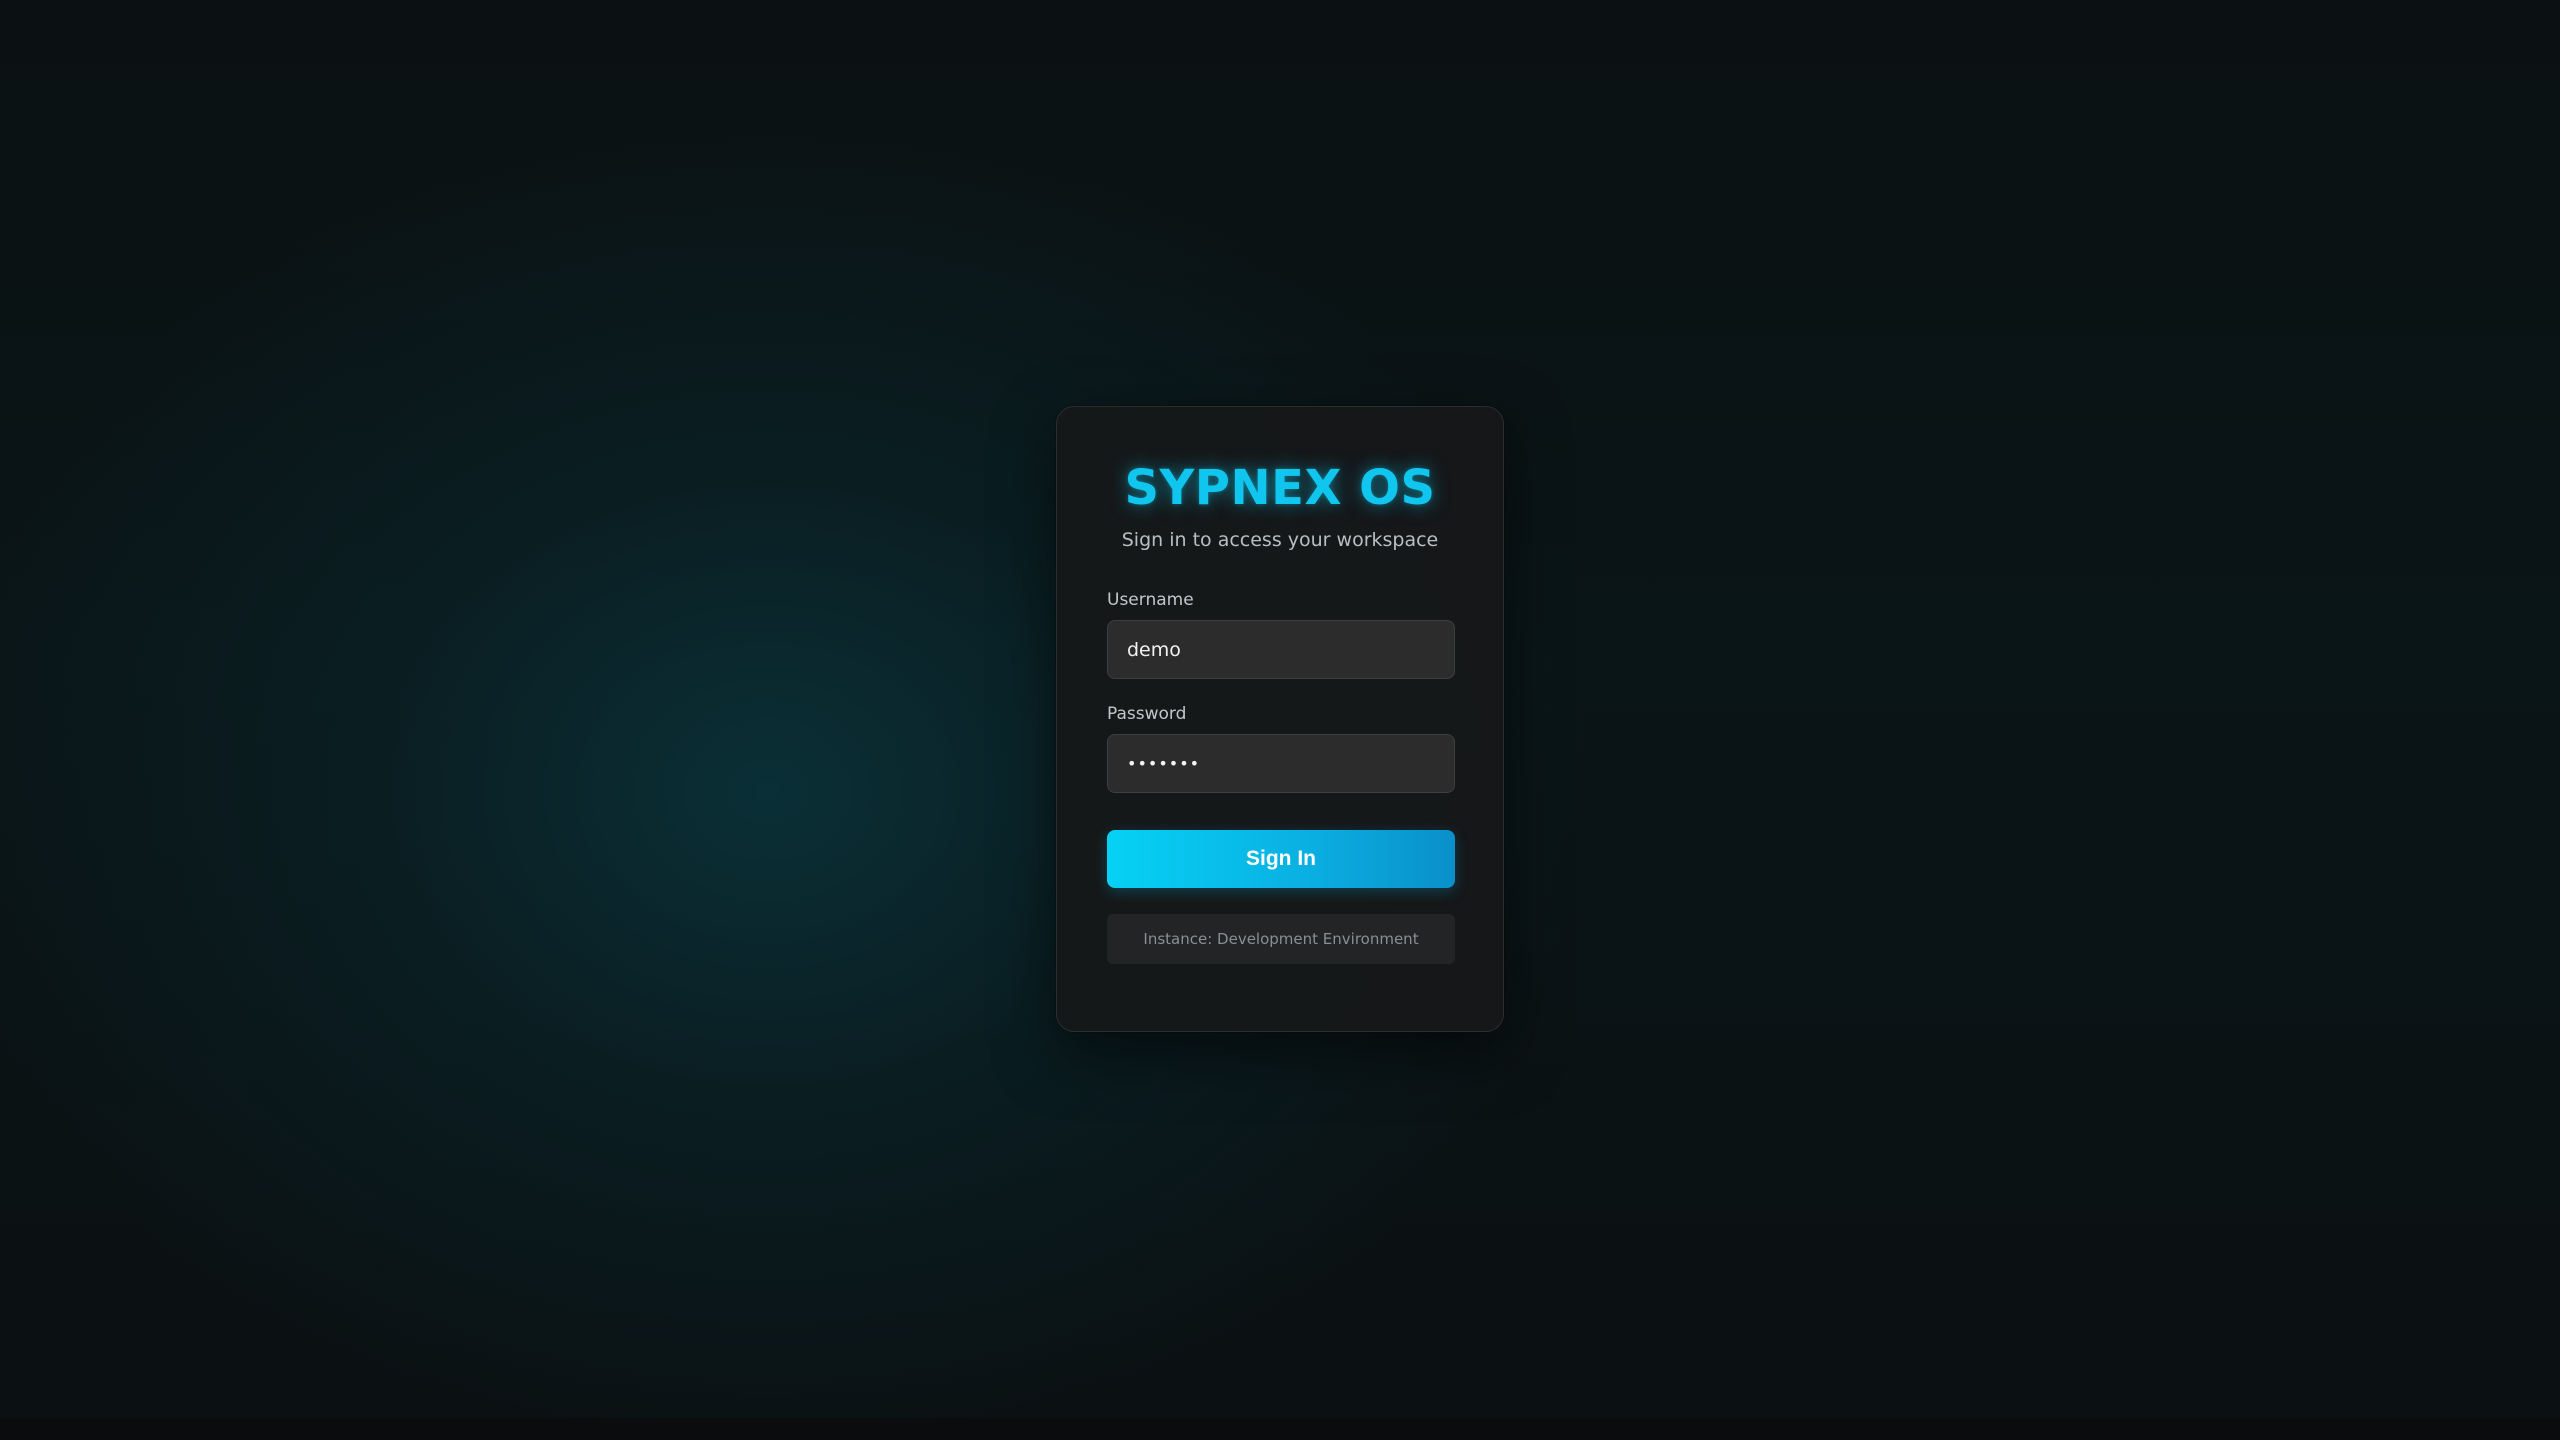  Describe the element at coordinates (1281, 649) in the screenshot. I see `username-input` at that location.